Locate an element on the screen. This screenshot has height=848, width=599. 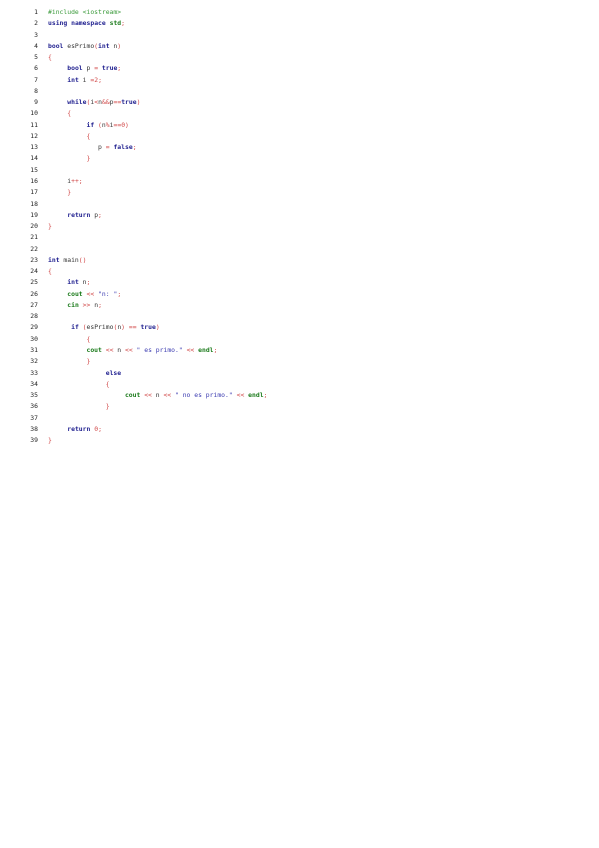
code-line: 25 int n; is located at coordinates (146, 282).